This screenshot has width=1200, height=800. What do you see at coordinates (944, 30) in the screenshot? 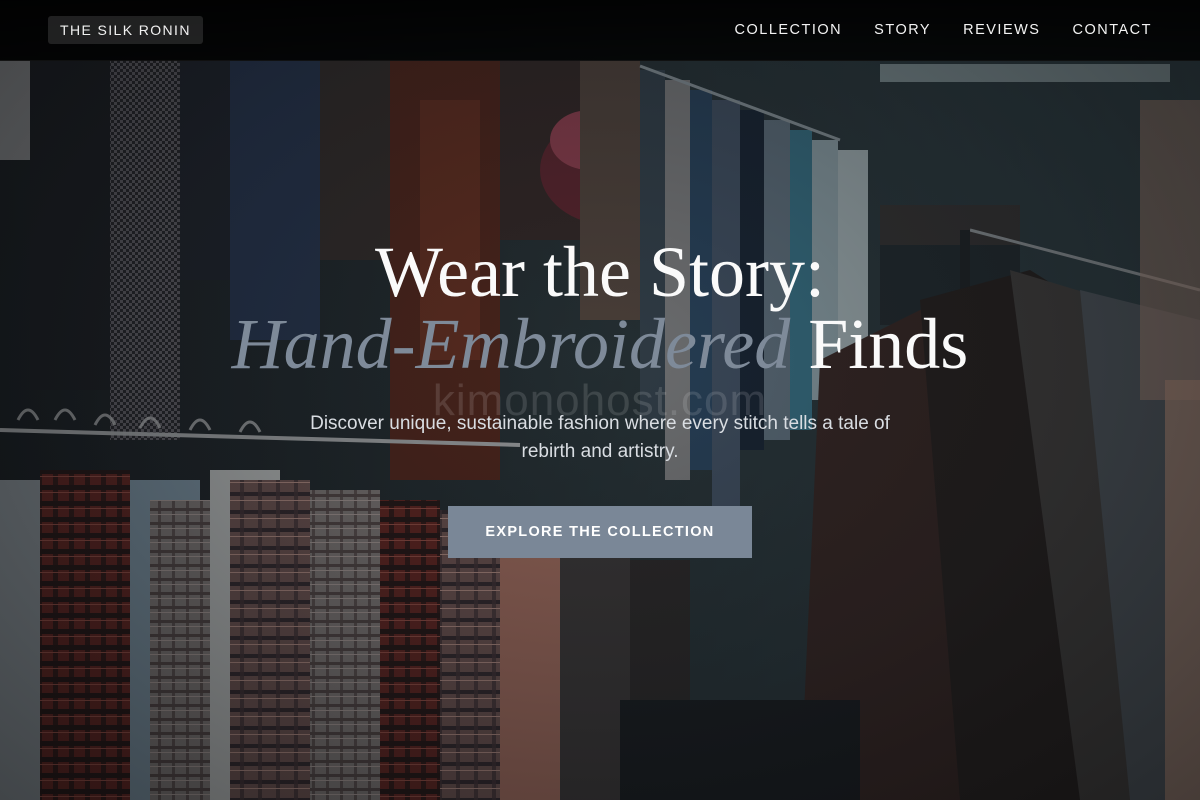
I see `main-nav: COLLECTION STORY REVIEWS CONTACT` at bounding box center [944, 30].